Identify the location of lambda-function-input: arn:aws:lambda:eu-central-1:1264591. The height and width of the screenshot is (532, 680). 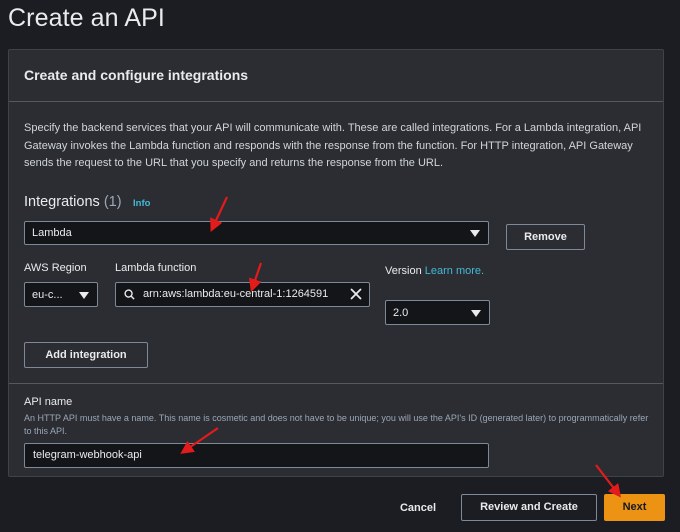
(242, 294).